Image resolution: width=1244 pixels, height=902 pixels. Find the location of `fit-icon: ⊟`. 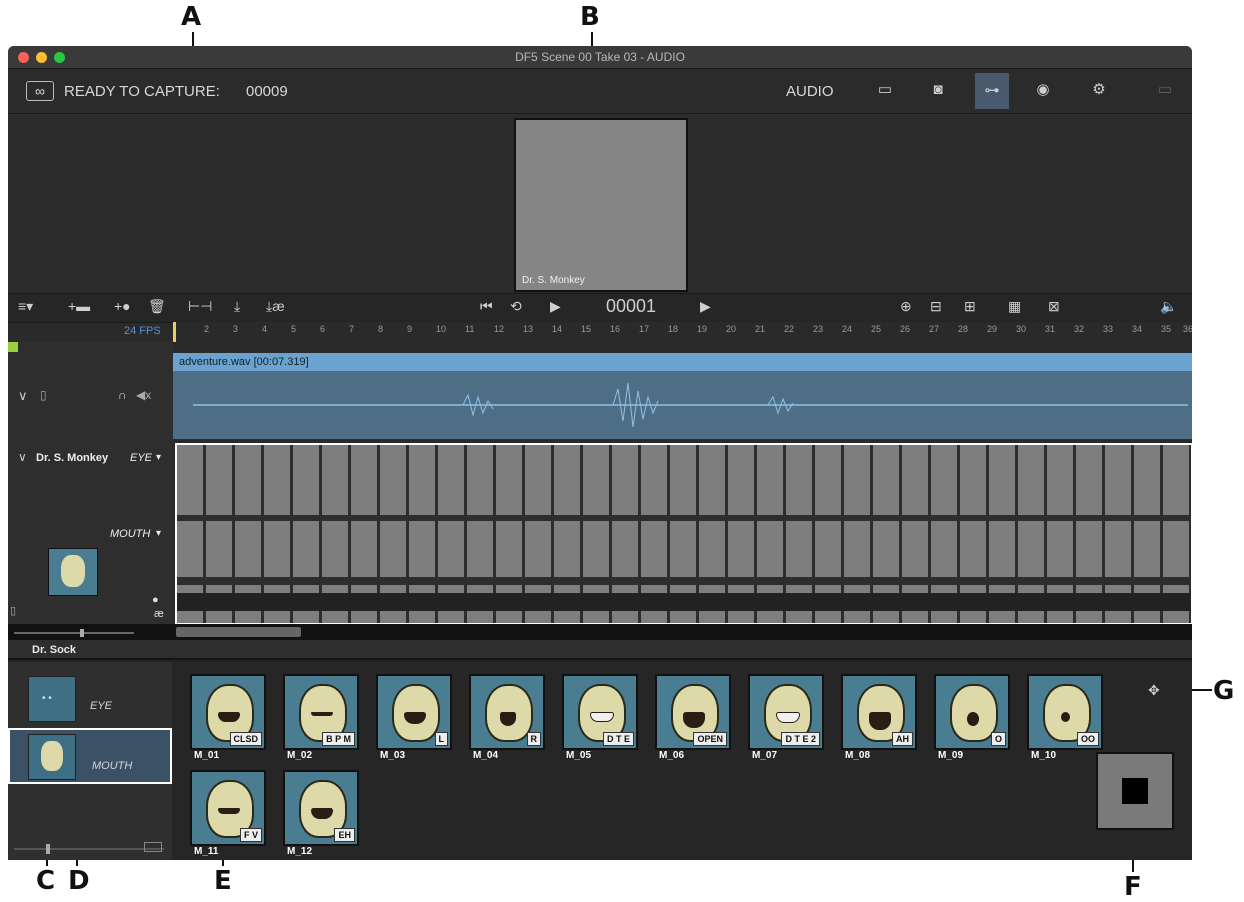

fit-icon: ⊟ is located at coordinates (936, 306).